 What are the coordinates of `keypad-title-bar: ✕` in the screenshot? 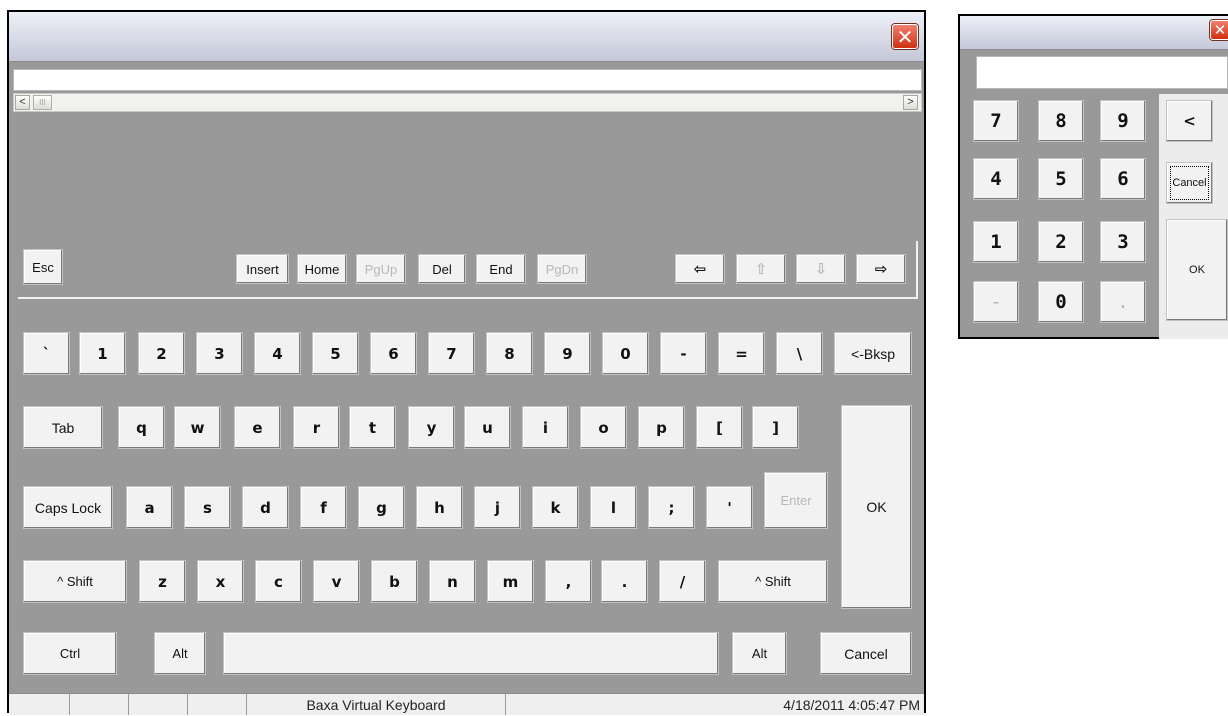 It's located at (1094, 33).